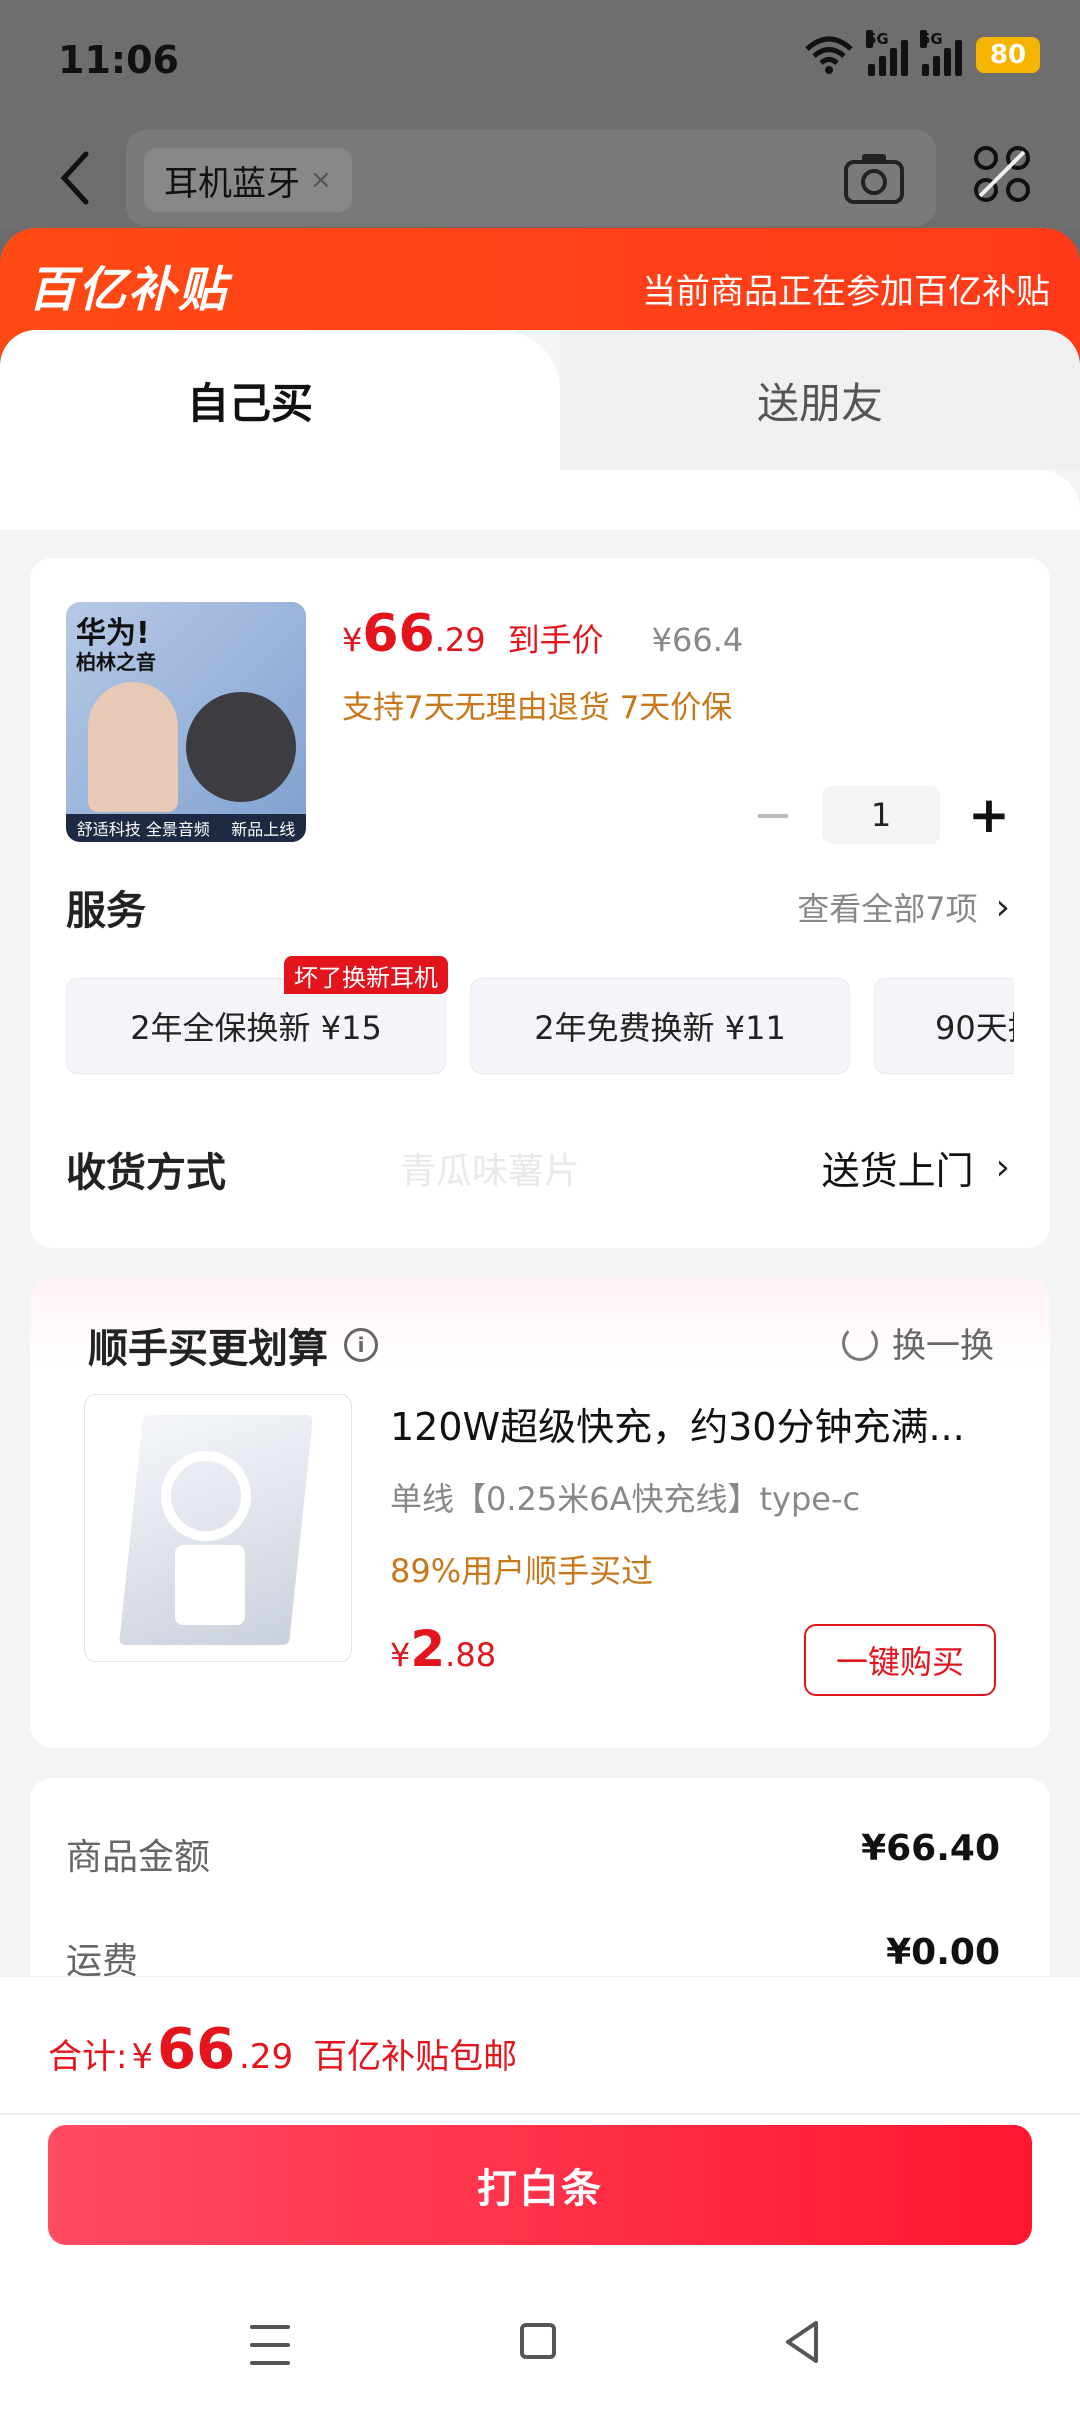 The image size is (1080, 2412). What do you see at coordinates (196, 2049) in the screenshot?
I see `total-integer: 66` at bounding box center [196, 2049].